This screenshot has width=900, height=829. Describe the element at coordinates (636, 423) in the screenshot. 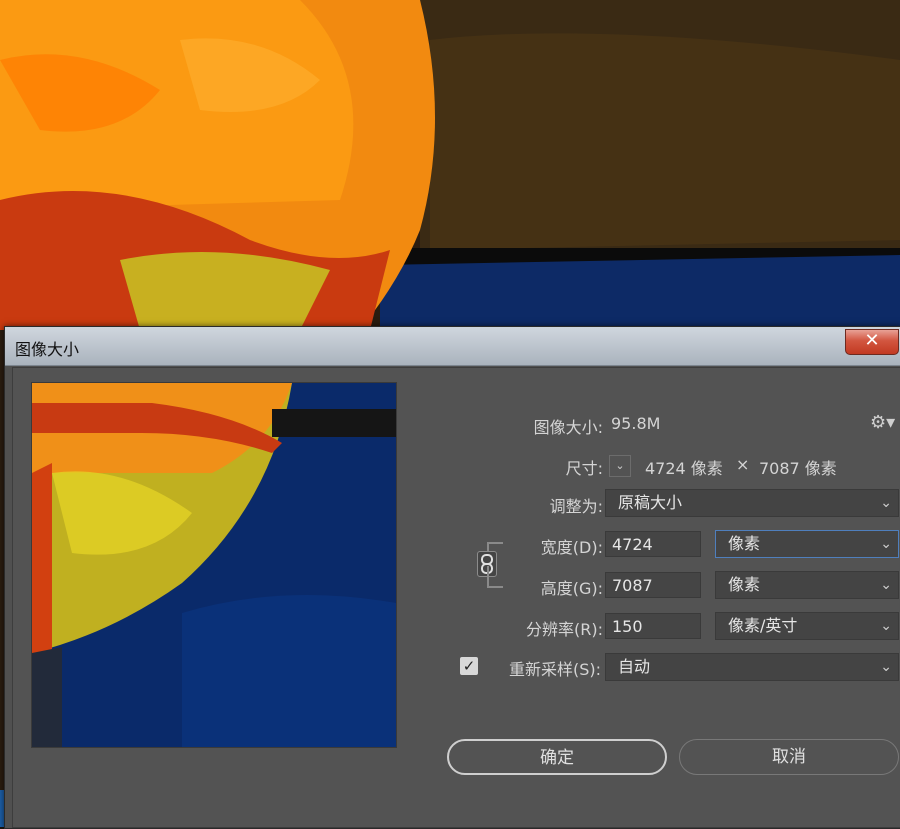

I see `image-size-value: 95.8M` at that location.